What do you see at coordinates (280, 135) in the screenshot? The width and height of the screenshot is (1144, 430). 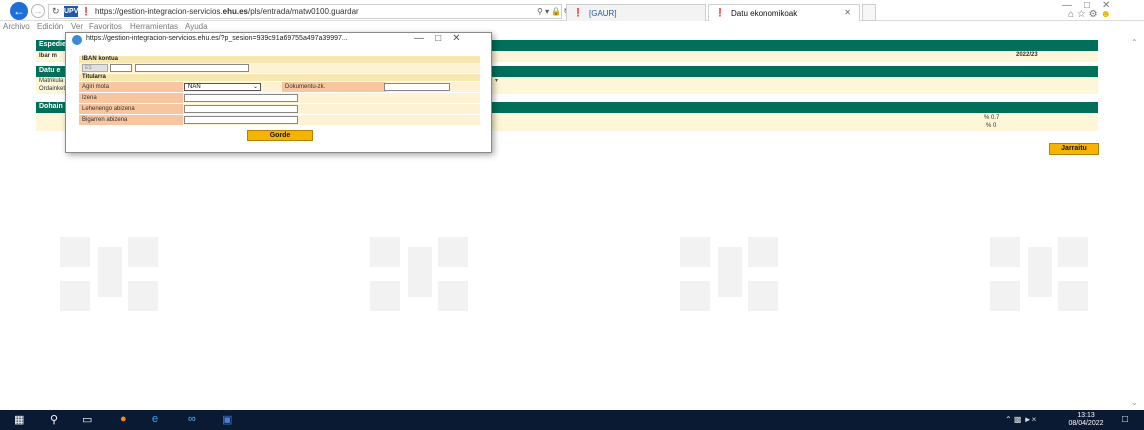 I see `save-button: Gorde` at bounding box center [280, 135].